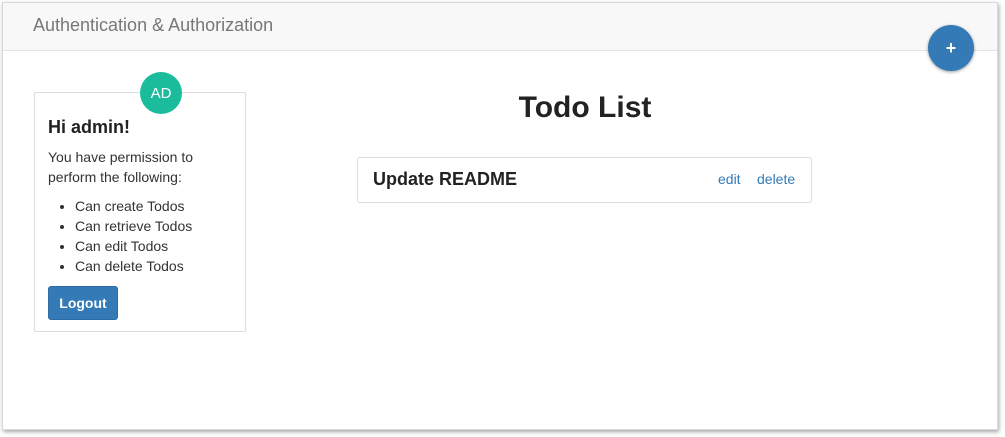 This screenshot has width=1005, height=437. I want to click on page-title: Todo List, so click(585, 107).